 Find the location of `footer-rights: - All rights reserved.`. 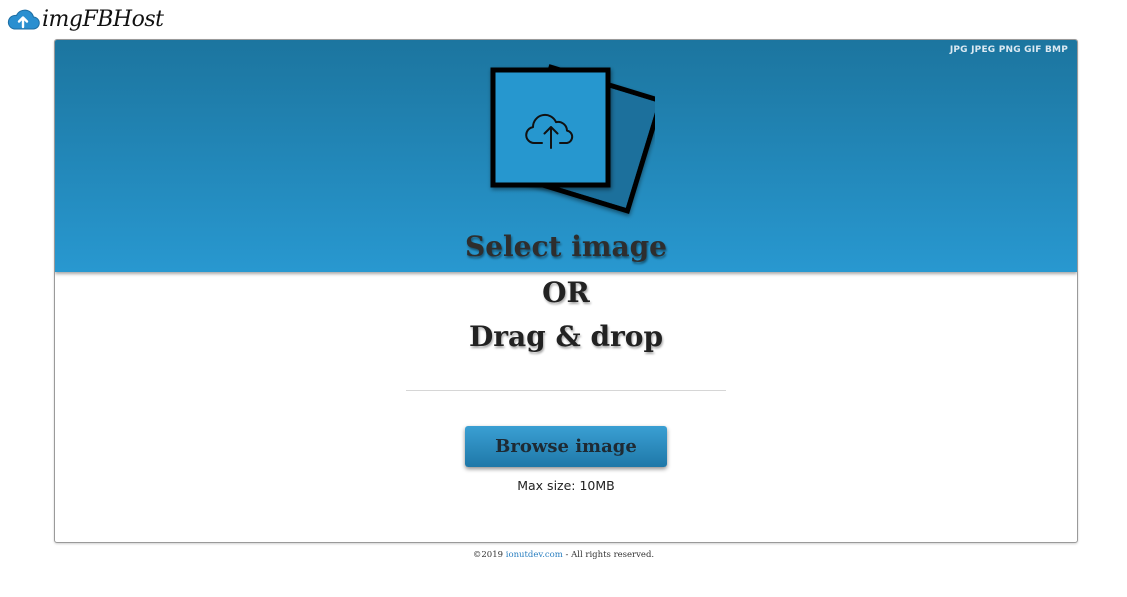

footer-rights: - All rights reserved. is located at coordinates (608, 555).